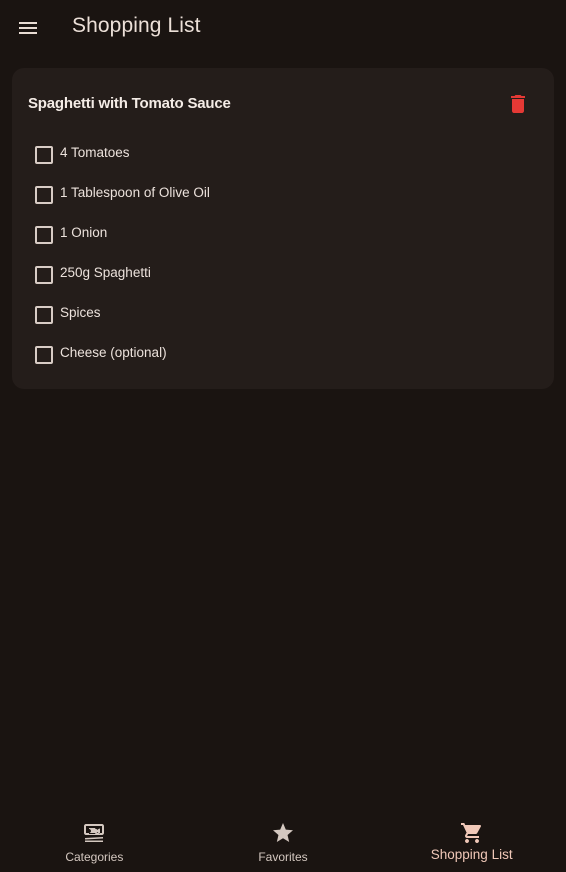 The height and width of the screenshot is (872, 566). I want to click on nav-item-favorites: Favorites, so click(283, 844).